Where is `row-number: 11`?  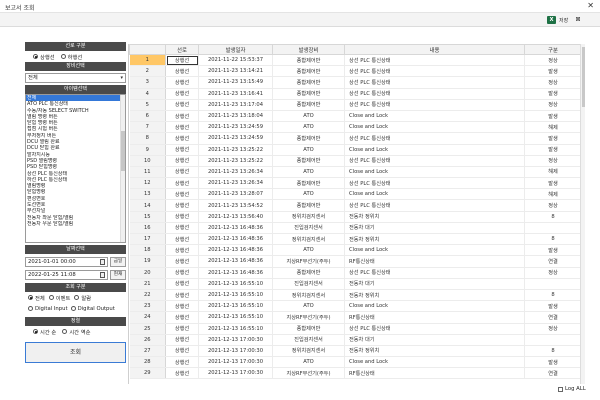 row-number: 11 is located at coordinates (147, 172).